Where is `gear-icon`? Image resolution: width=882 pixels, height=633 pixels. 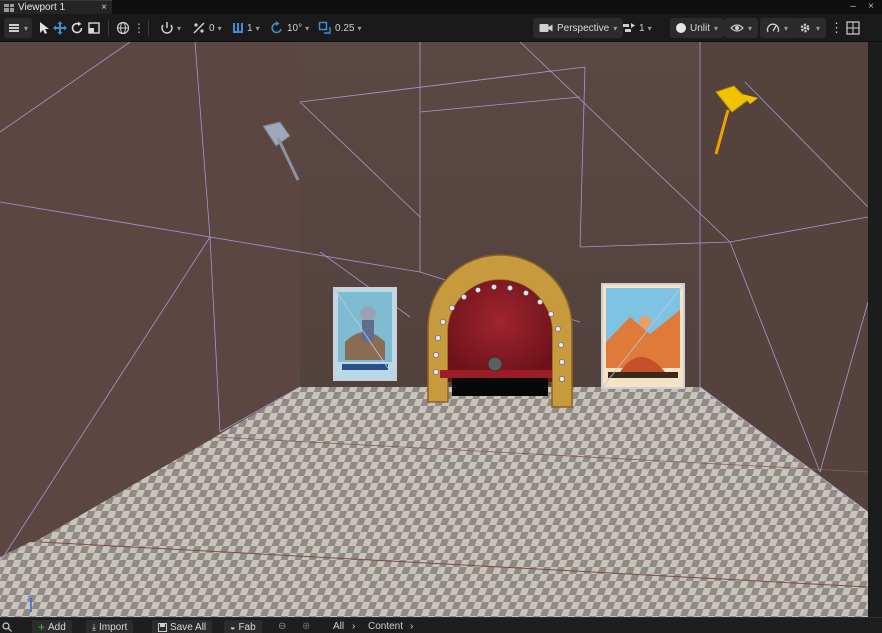 gear-icon is located at coordinates (805, 28).